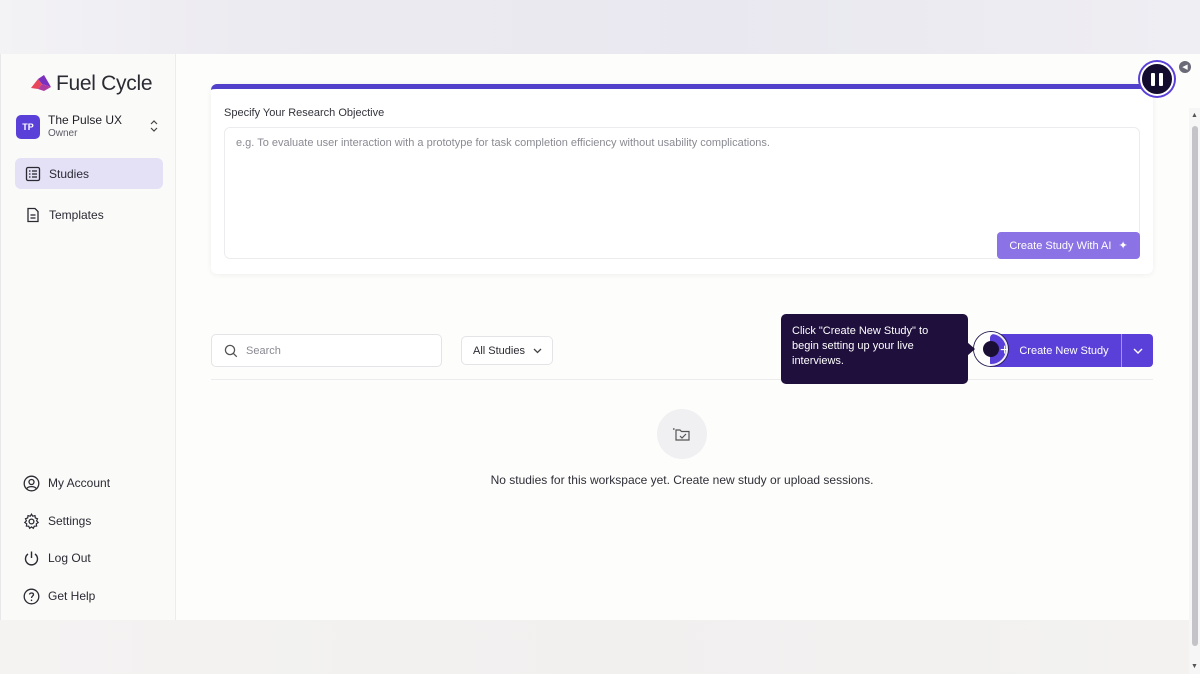 Image resolution: width=1200 pixels, height=674 pixels. Describe the element at coordinates (600, 27) in the screenshot. I see `browser-top-area` at that location.